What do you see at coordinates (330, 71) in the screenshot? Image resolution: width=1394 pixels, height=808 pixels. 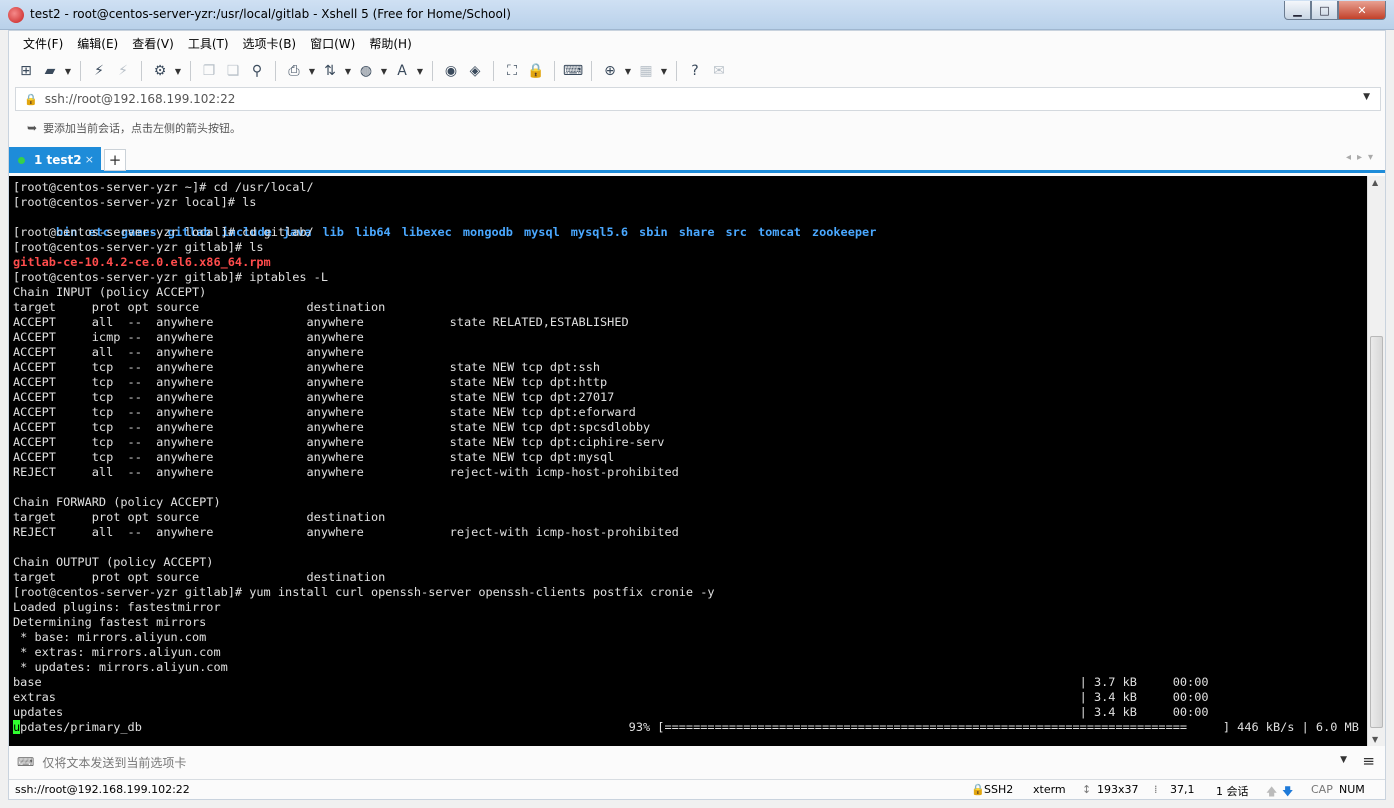 I see `transfer-icon: ⇅` at bounding box center [330, 71].